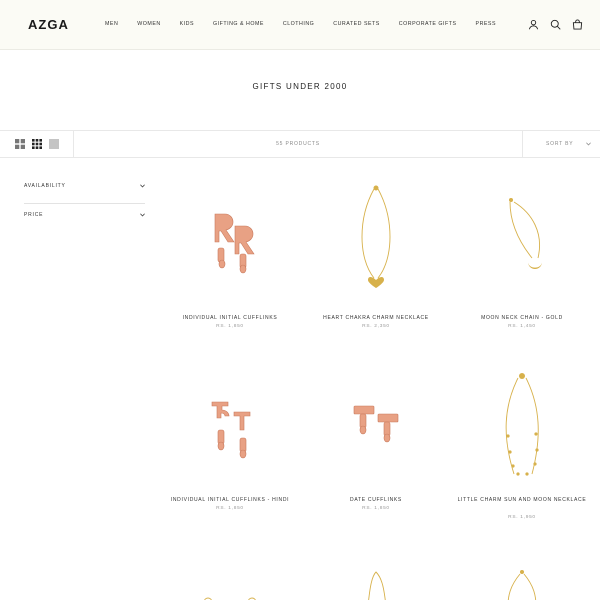 The width and height of the screenshot is (600, 600). I want to click on layout-switcher, so click(37, 144).